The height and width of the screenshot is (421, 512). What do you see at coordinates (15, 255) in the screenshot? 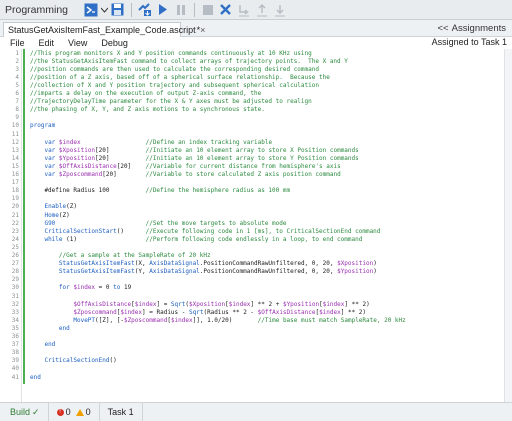
I see `line-number: 26` at bounding box center [15, 255].